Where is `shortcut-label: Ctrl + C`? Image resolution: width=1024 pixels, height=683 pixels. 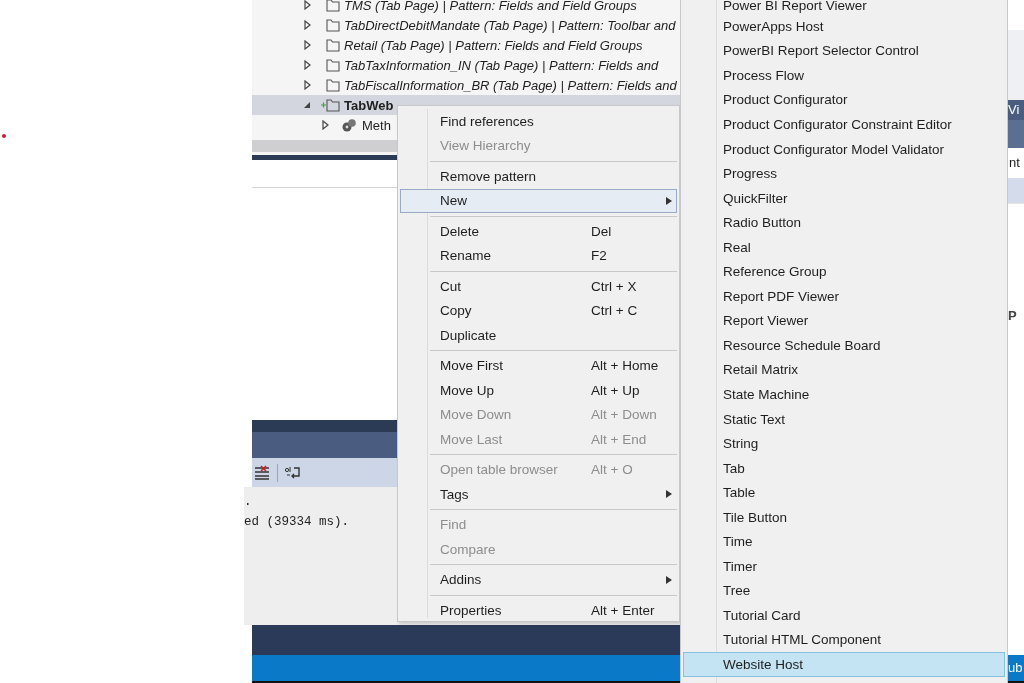
shortcut-label: Ctrl + C is located at coordinates (614, 311).